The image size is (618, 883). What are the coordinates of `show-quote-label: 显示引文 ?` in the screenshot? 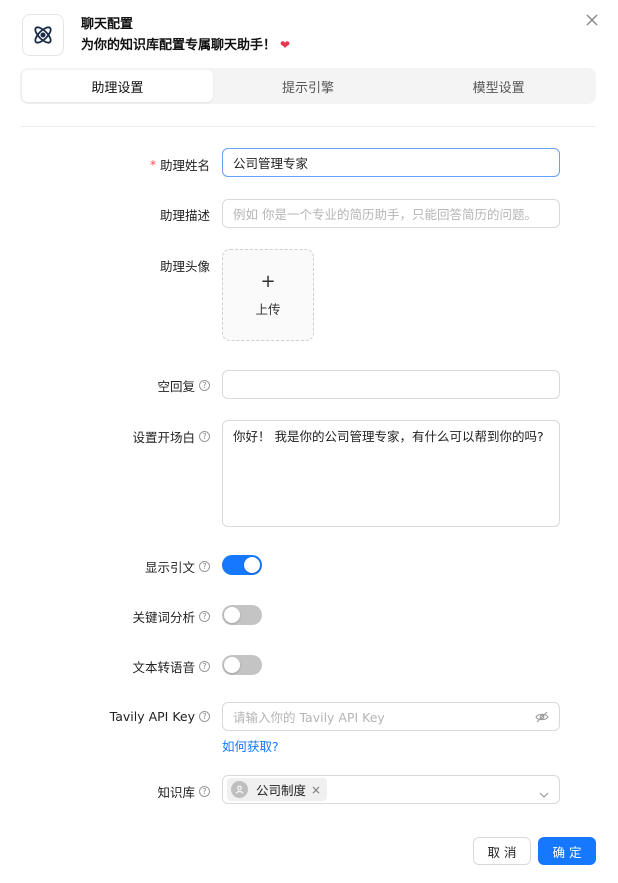 It's located at (177, 566).